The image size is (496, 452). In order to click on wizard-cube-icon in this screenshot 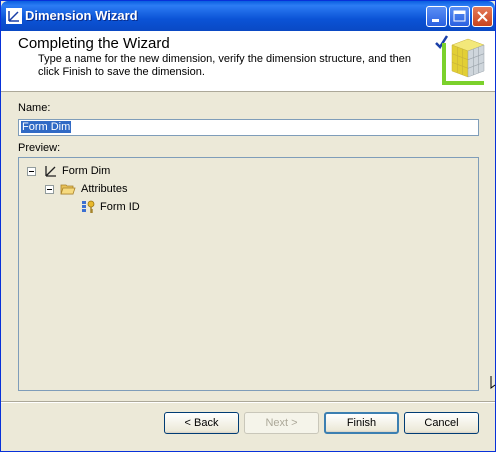, I will do `click(460, 60)`.